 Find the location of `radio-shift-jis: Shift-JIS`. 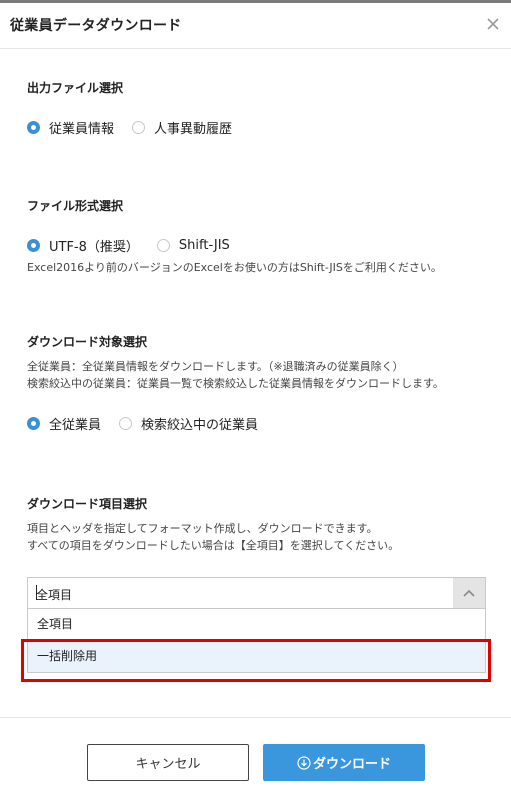

radio-shift-jis: Shift-JIS is located at coordinates (193, 245).